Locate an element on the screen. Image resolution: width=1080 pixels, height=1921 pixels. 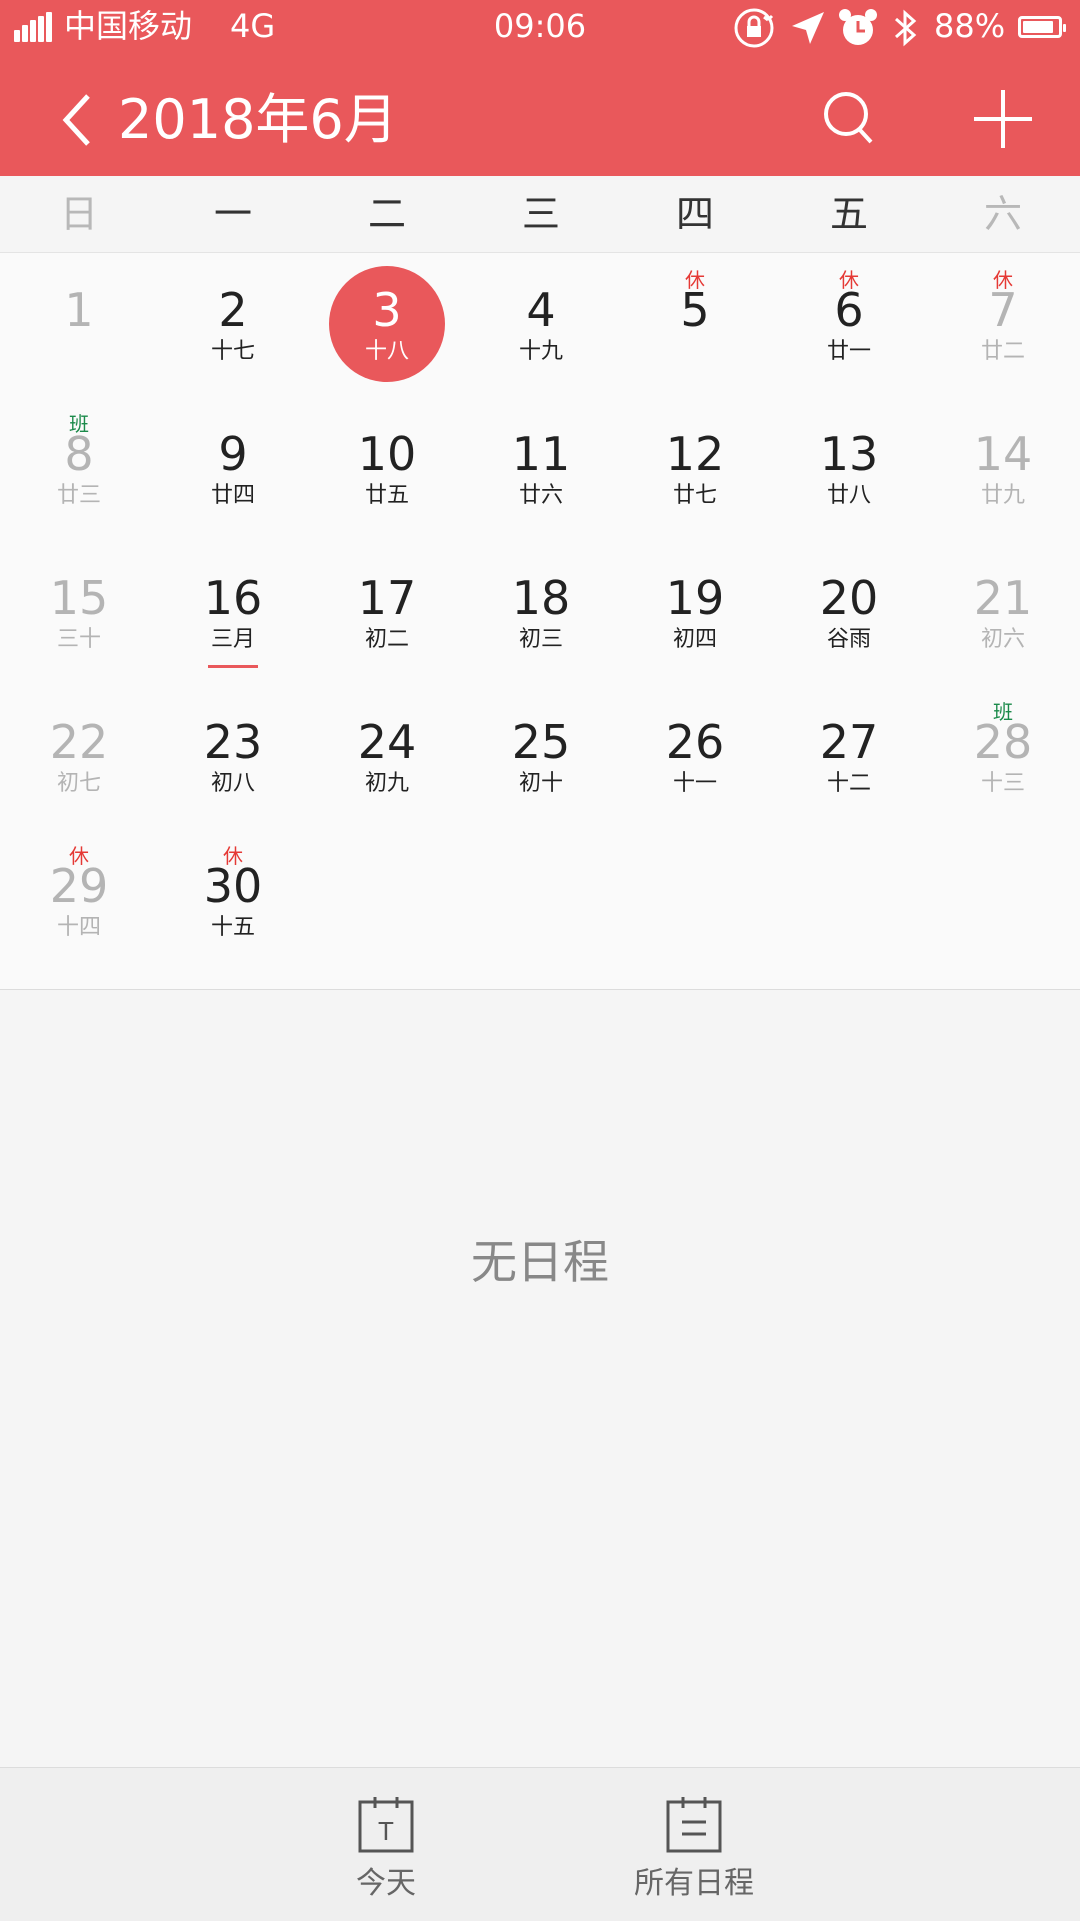
day-cell: 2 十七 is located at coordinates (233, 325).